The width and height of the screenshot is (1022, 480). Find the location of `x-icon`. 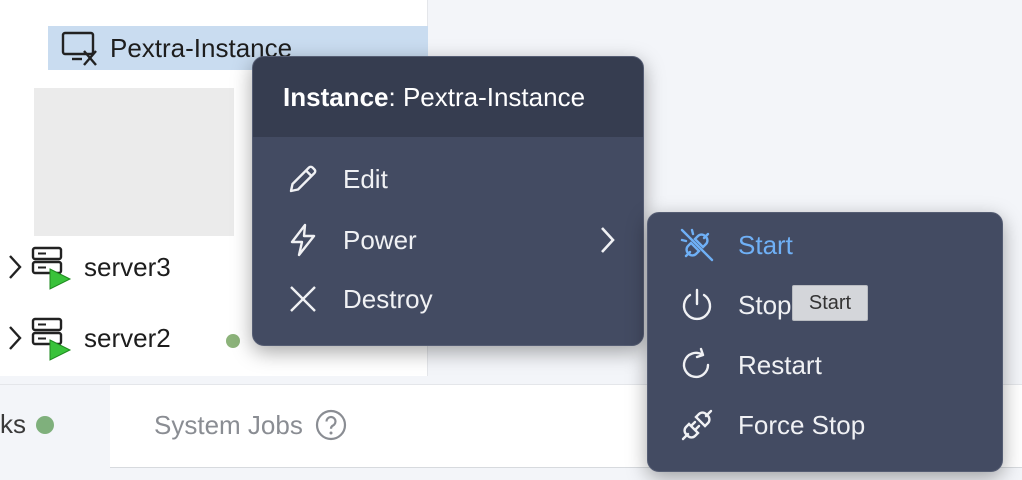

x-icon is located at coordinates (303, 299).